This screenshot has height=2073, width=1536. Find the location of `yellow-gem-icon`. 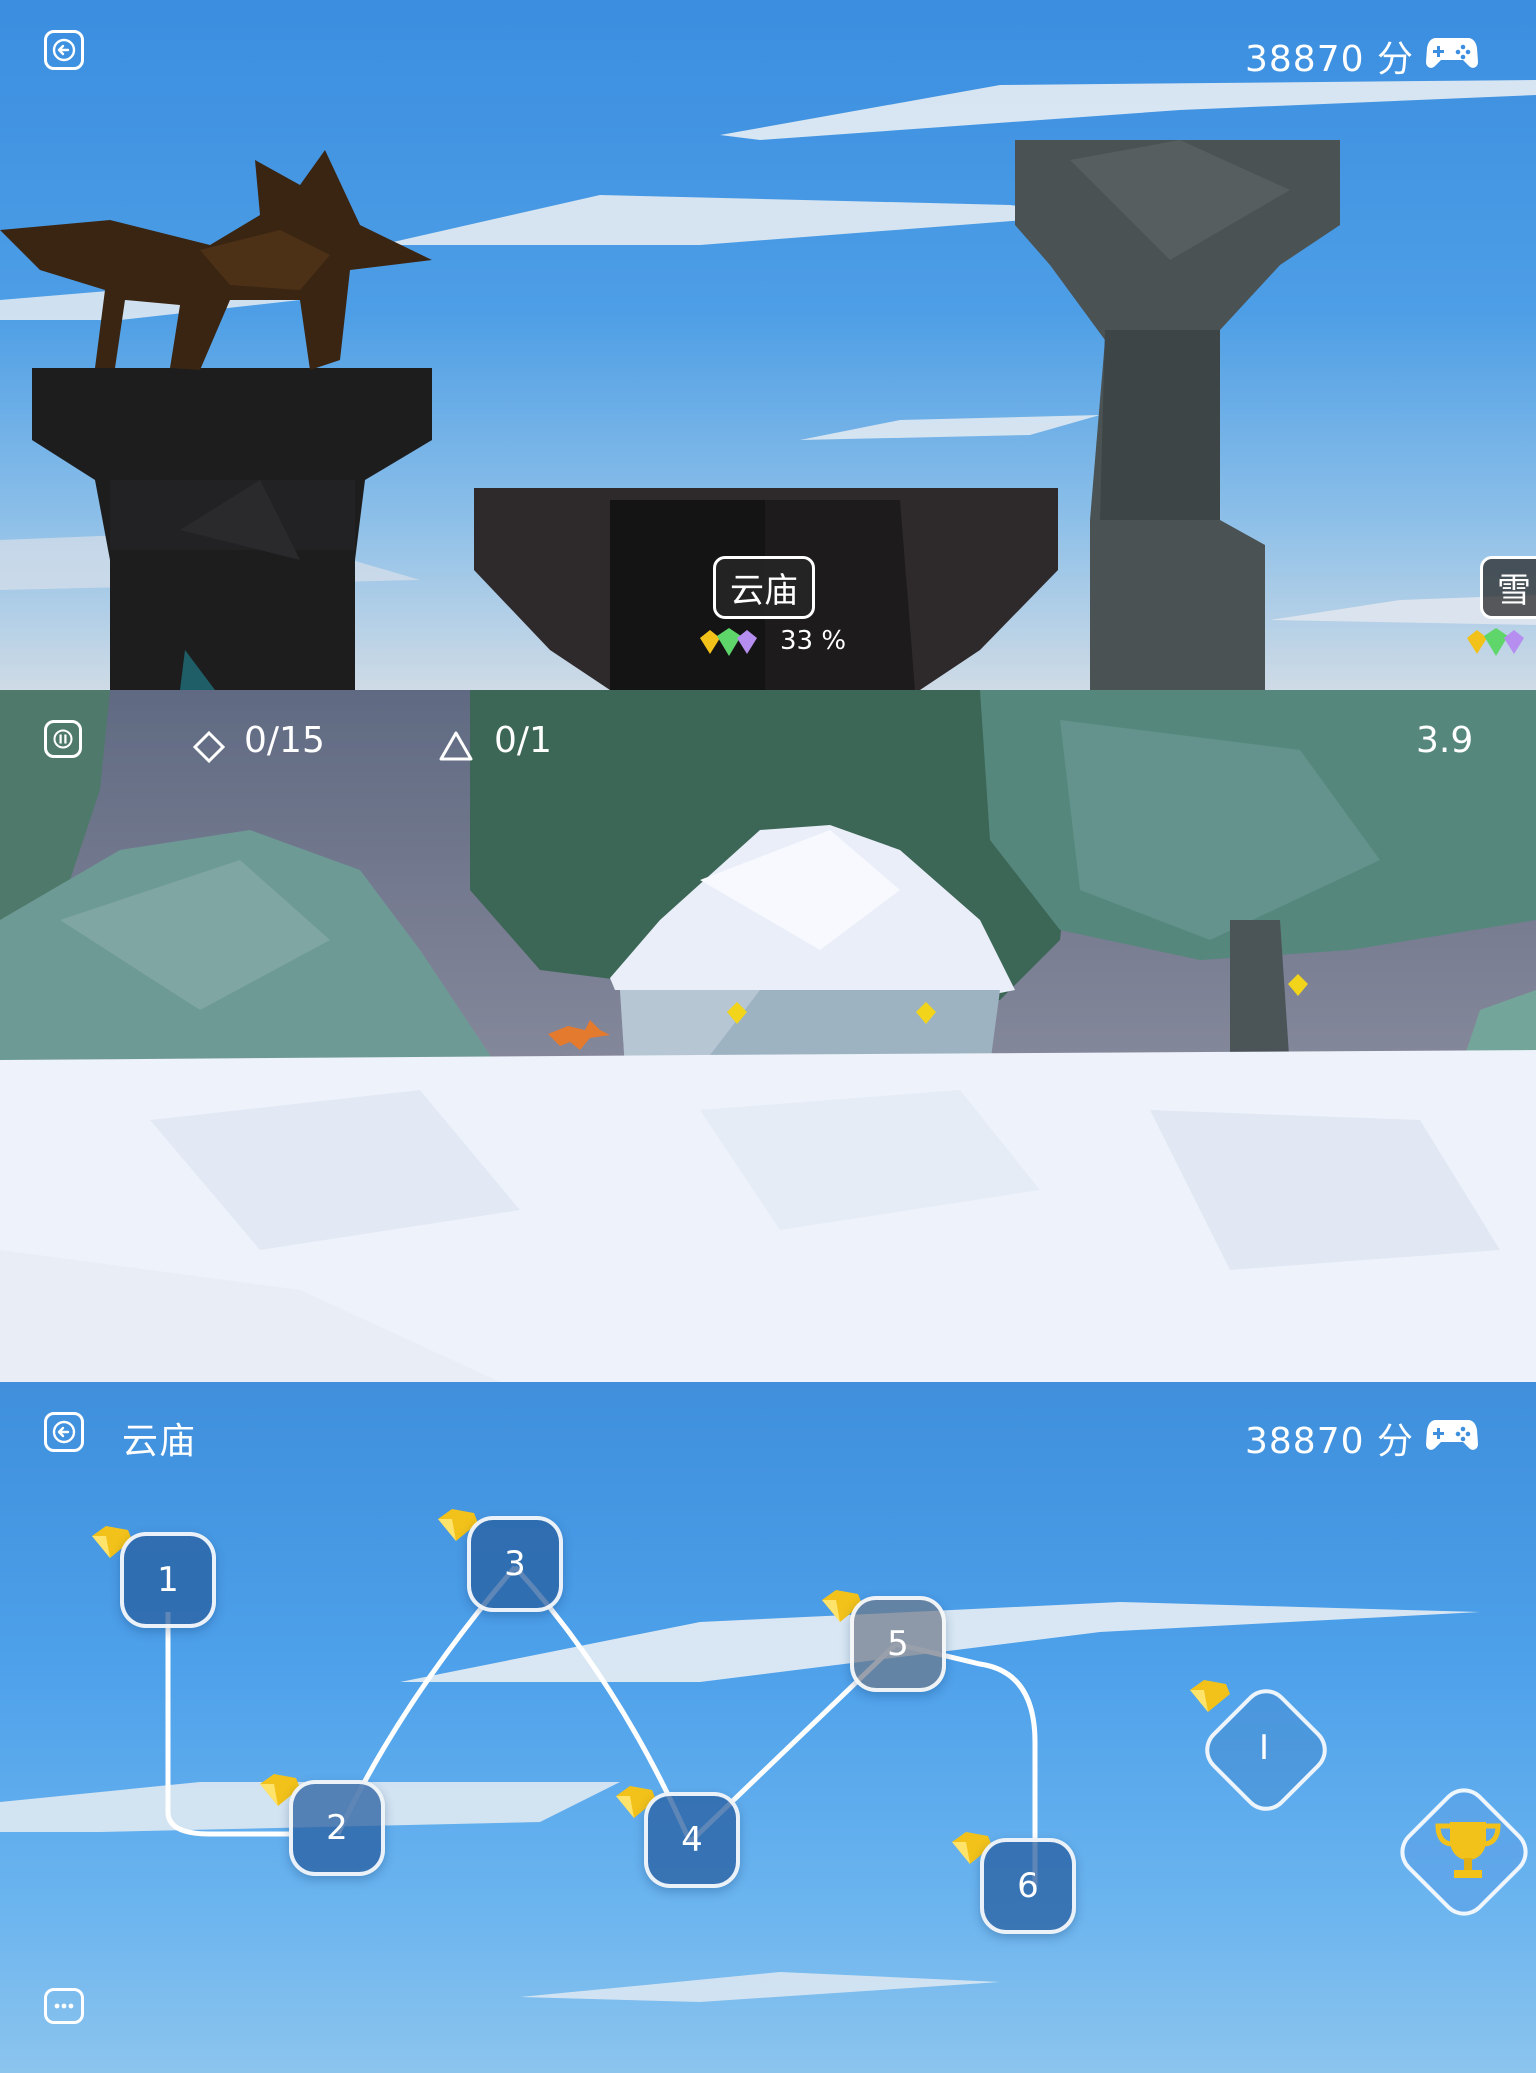

yellow-gem-icon is located at coordinates (1210, 1696).